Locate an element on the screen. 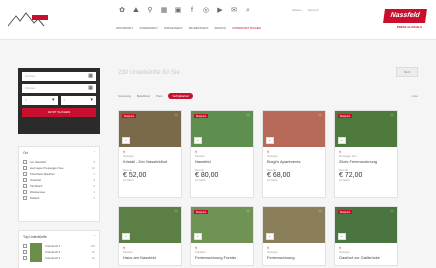 The width and height of the screenshot is (436, 268). children-select: 0 ▾ is located at coordinates (78, 100).